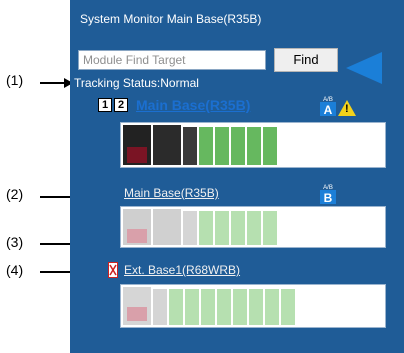 Image resolution: width=404 pixels, height=353 pixels. What do you see at coordinates (364, 68) in the screenshot?
I see `back-arrow-icon` at bounding box center [364, 68].